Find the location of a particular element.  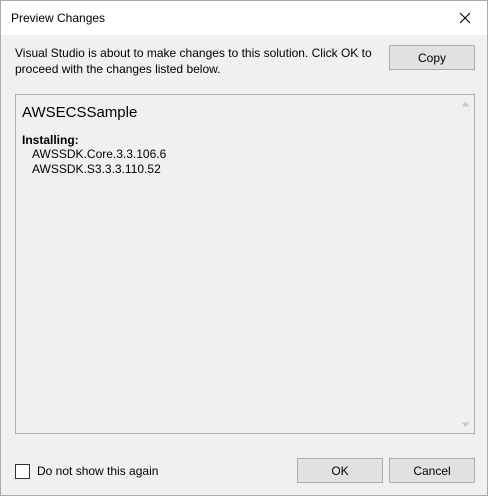

project-name: AWSECSSample is located at coordinates (80, 112).